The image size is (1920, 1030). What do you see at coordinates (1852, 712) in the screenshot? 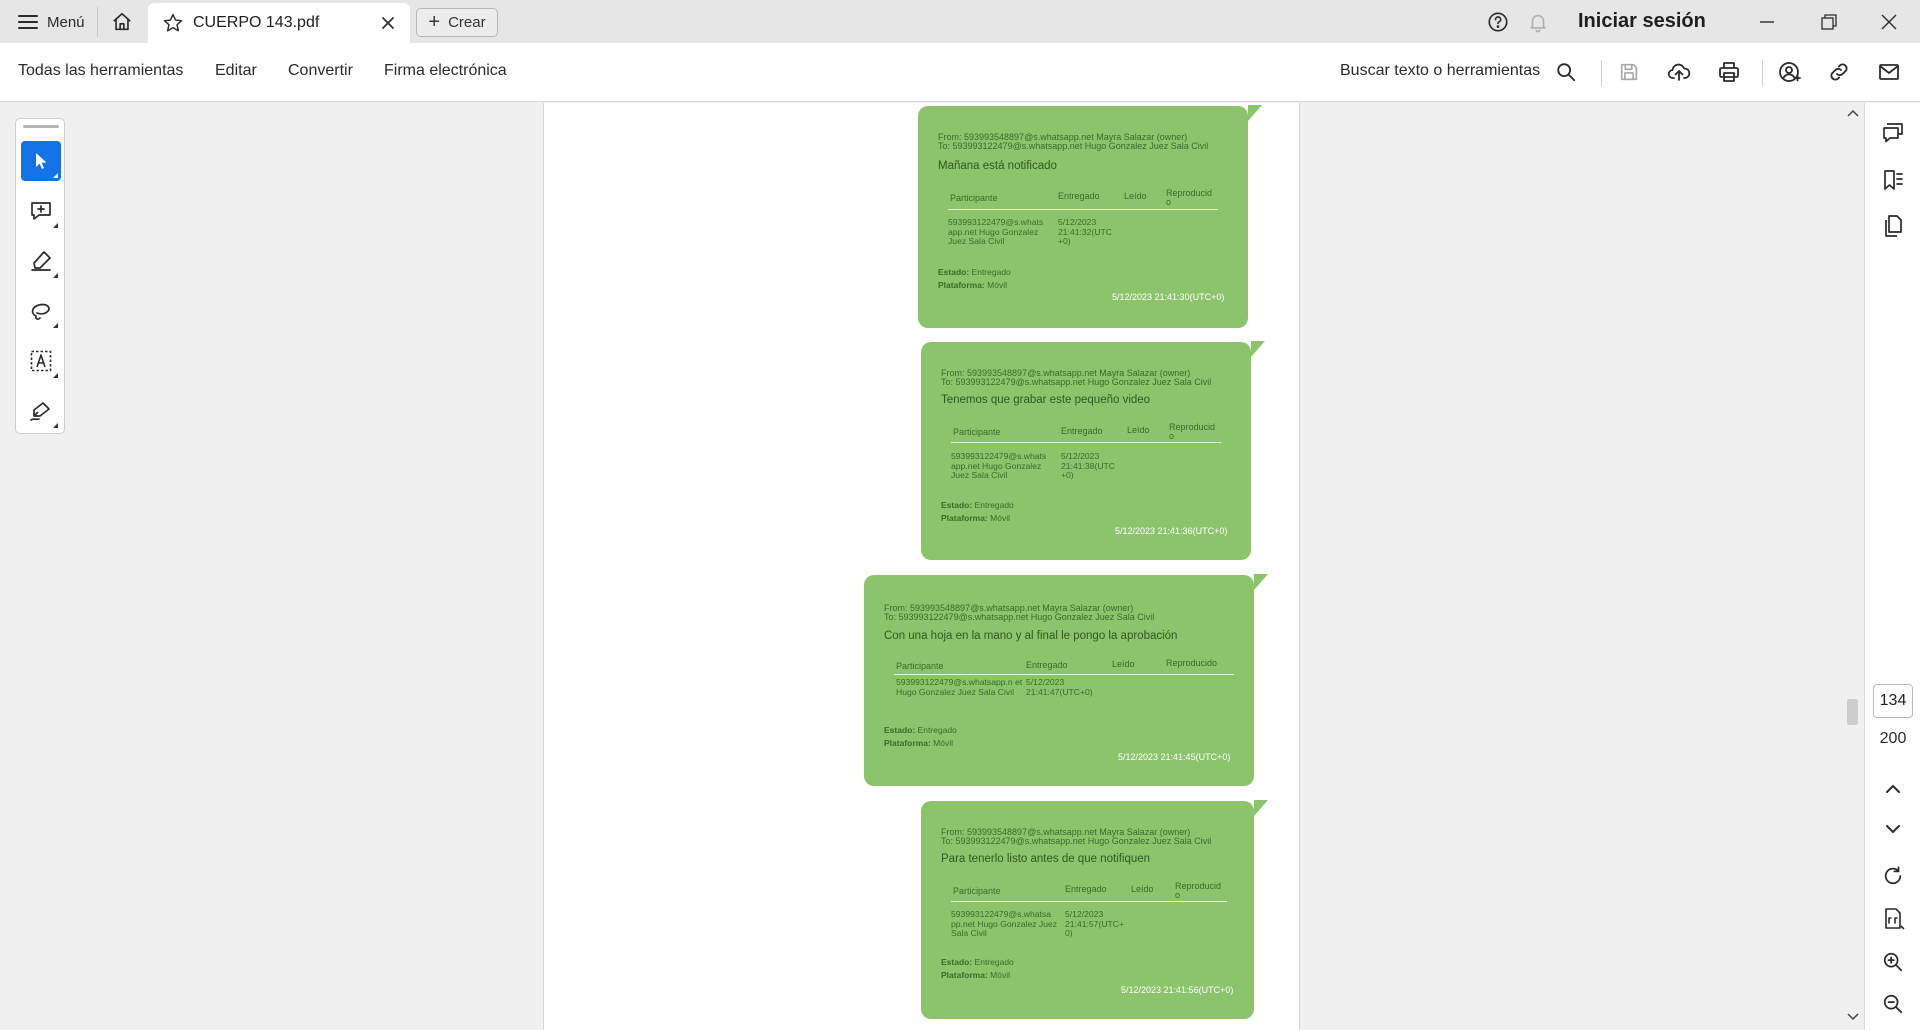
I see `scrollbar-thumb` at bounding box center [1852, 712].